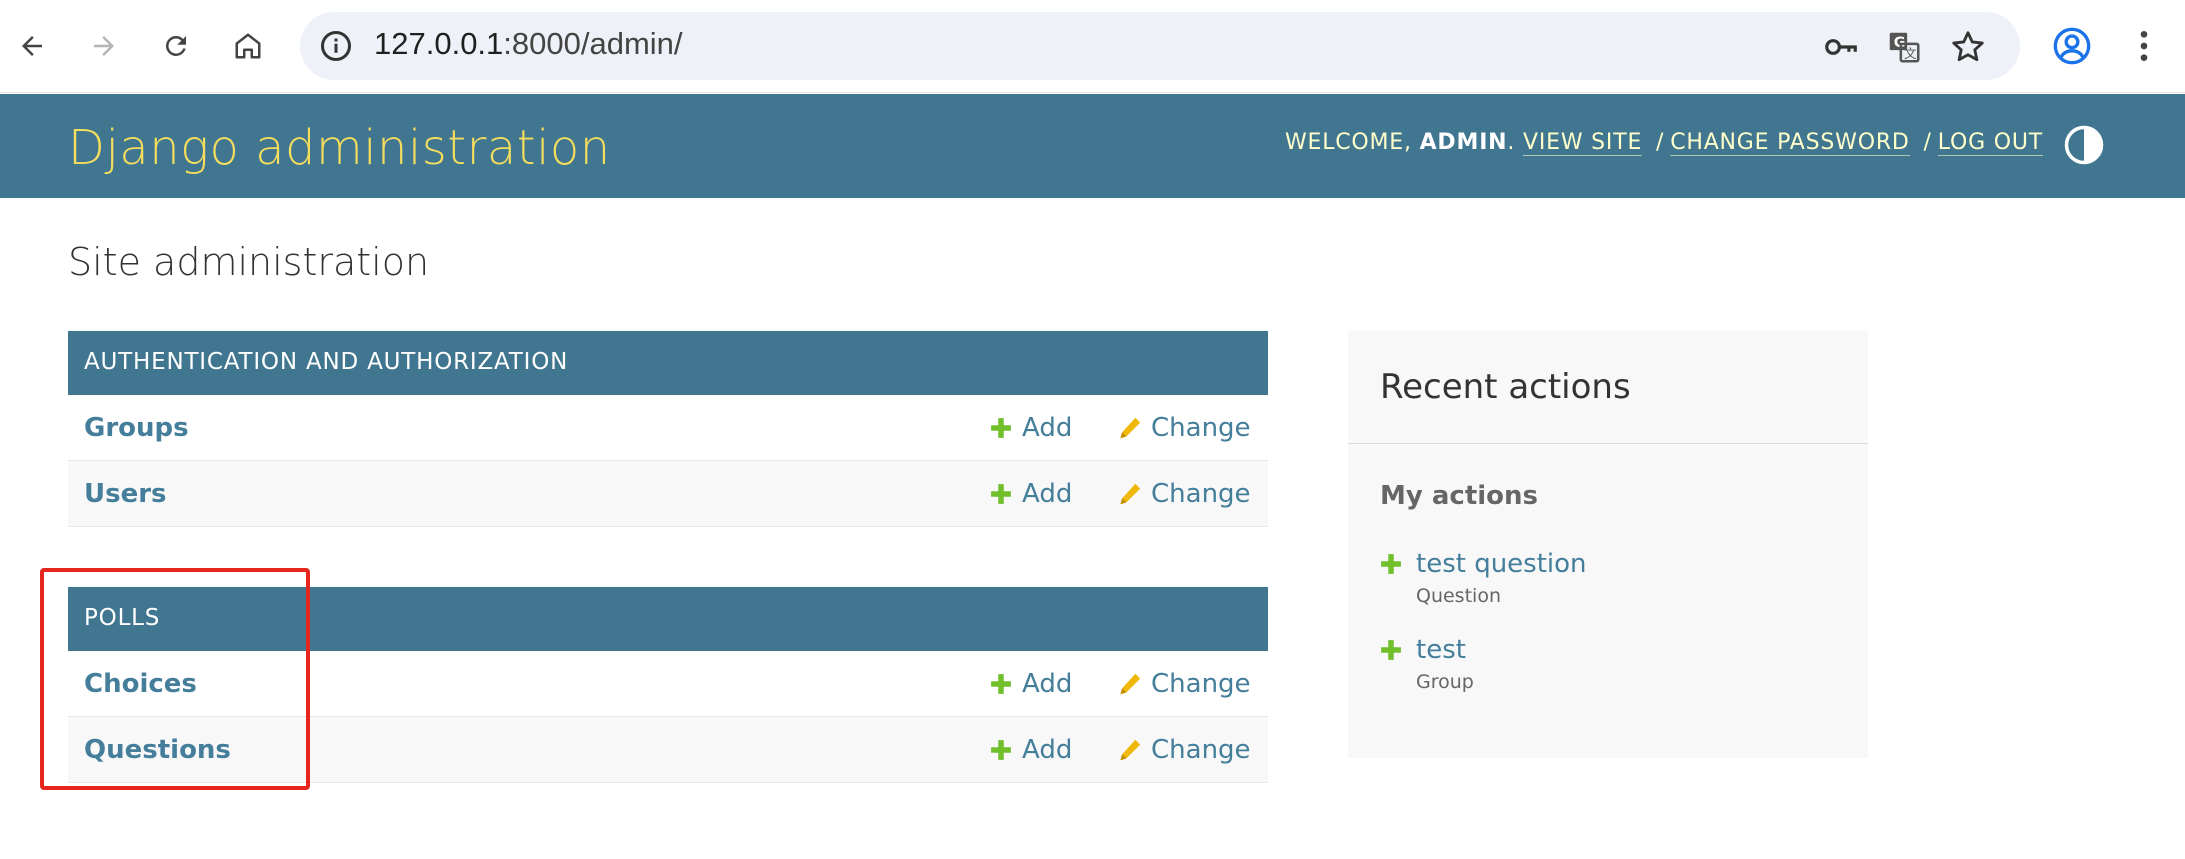 The image size is (2185, 859). What do you see at coordinates (1441, 650) in the screenshot?
I see `recent-action-link: test` at bounding box center [1441, 650].